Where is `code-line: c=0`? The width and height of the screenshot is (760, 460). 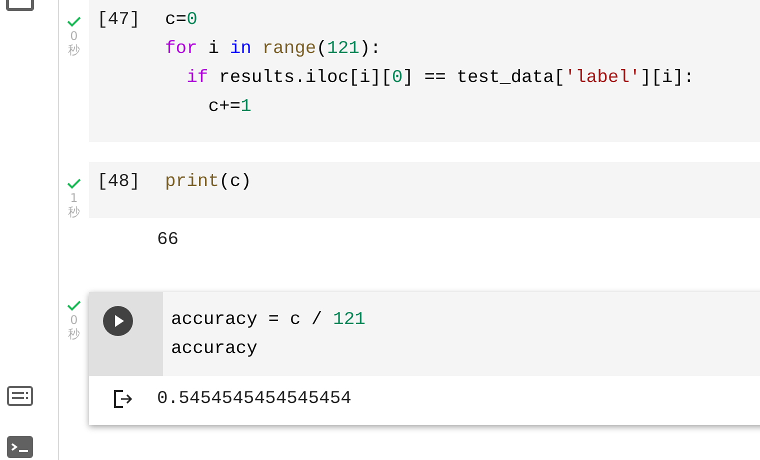
code-line: c=0 is located at coordinates (181, 20).